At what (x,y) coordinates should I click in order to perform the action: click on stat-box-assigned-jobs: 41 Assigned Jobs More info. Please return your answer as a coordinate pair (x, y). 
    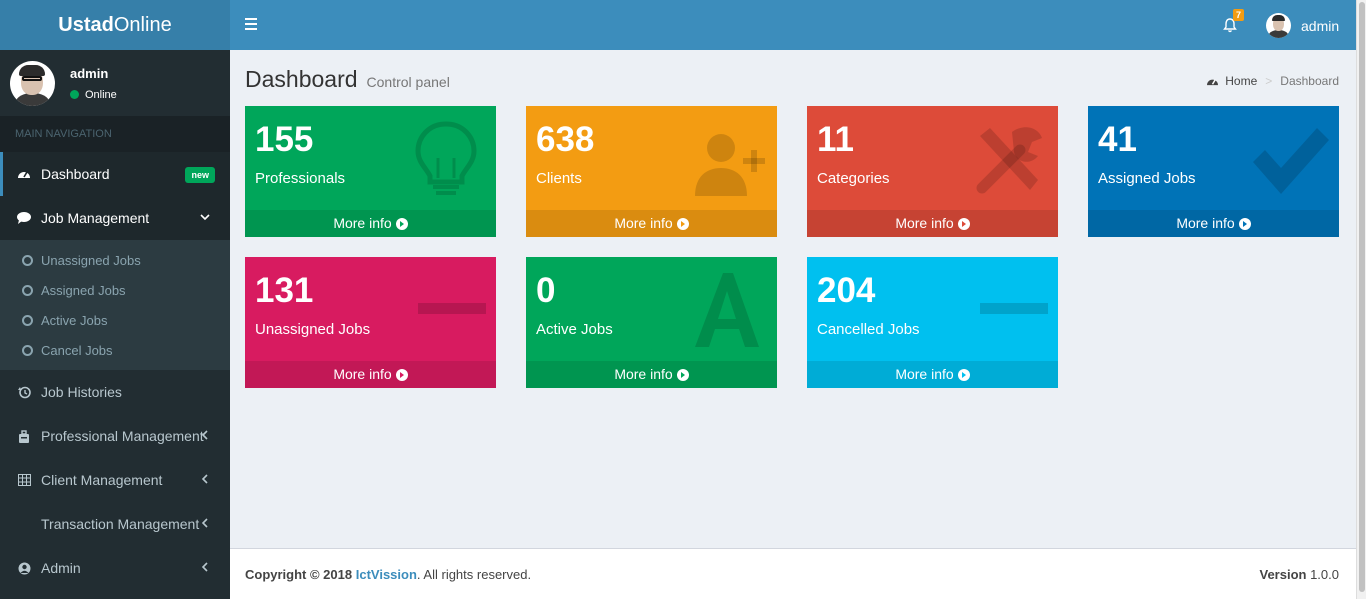
    Looking at the image, I should click on (1213, 171).